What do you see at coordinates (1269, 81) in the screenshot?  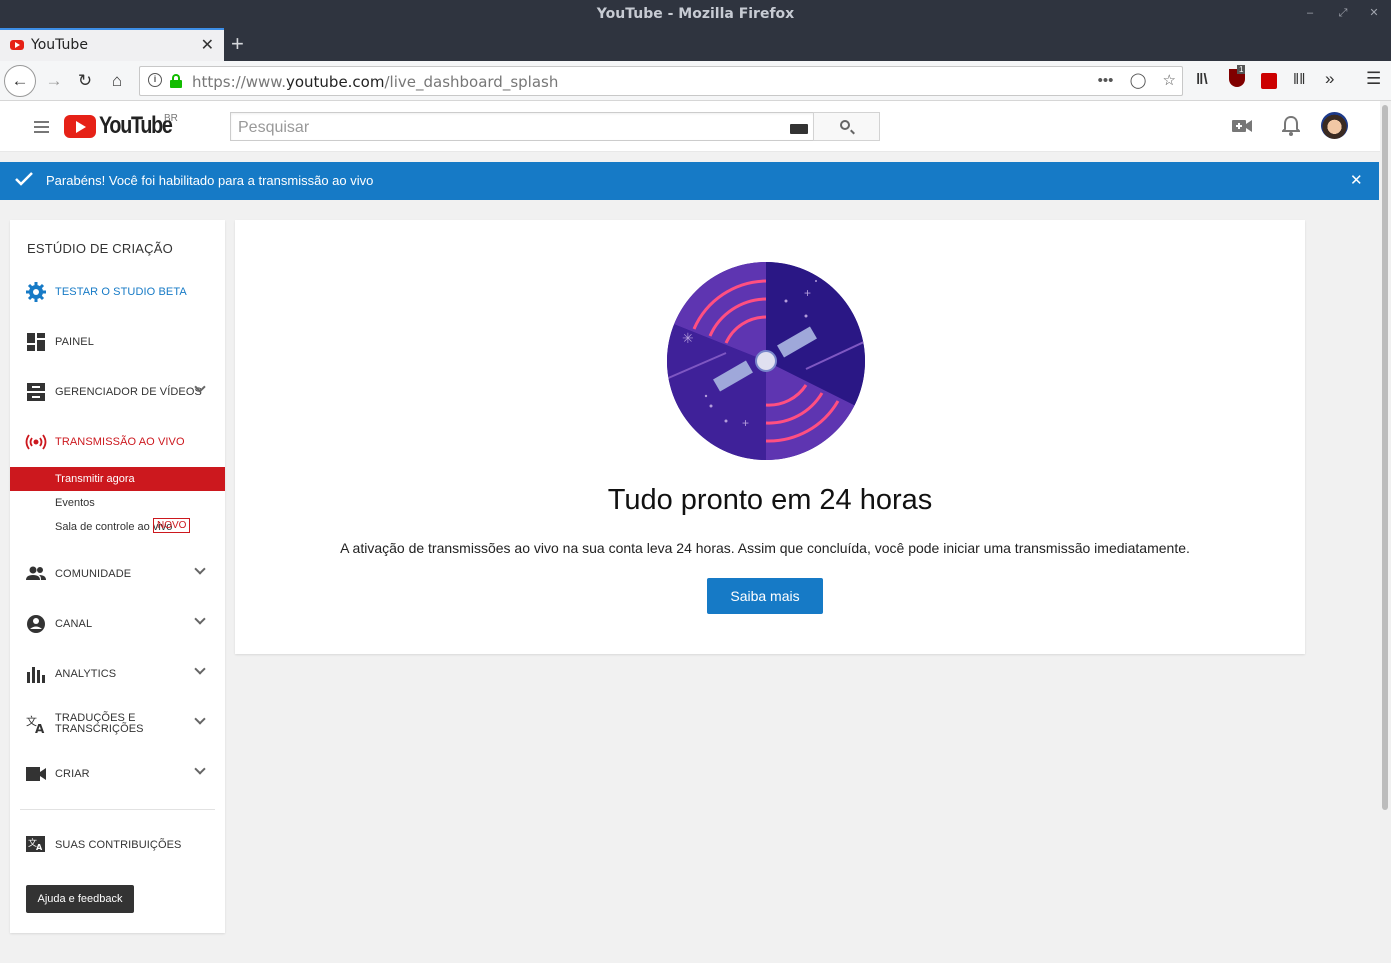 I see `extension-red-icon` at bounding box center [1269, 81].